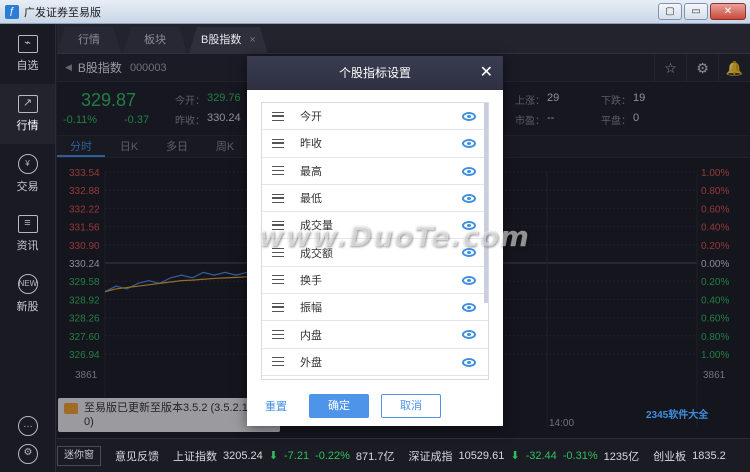 The image size is (750, 472). I want to click on index2-name: 深证成指, so click(430, 456).